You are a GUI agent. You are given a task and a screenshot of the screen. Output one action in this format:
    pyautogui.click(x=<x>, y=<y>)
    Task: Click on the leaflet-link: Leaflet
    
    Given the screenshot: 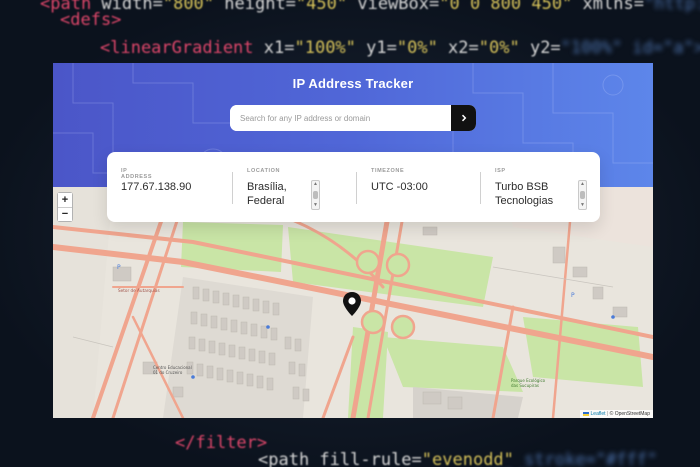 What is the action you would take?
    pyautogui.click(x=598, y=414)
    